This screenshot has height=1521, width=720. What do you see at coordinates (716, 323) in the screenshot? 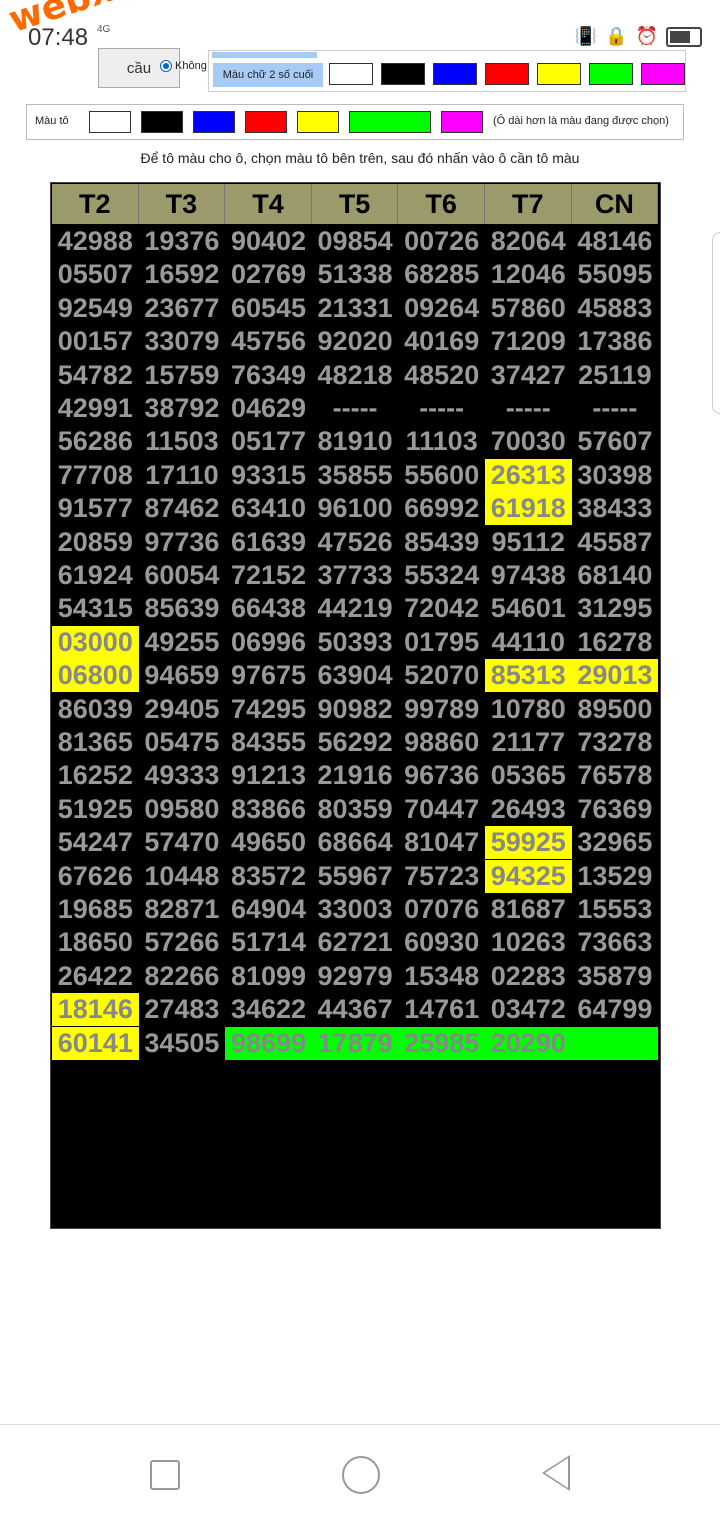
I see `scroll-handle` at bounding box center [716, 323].